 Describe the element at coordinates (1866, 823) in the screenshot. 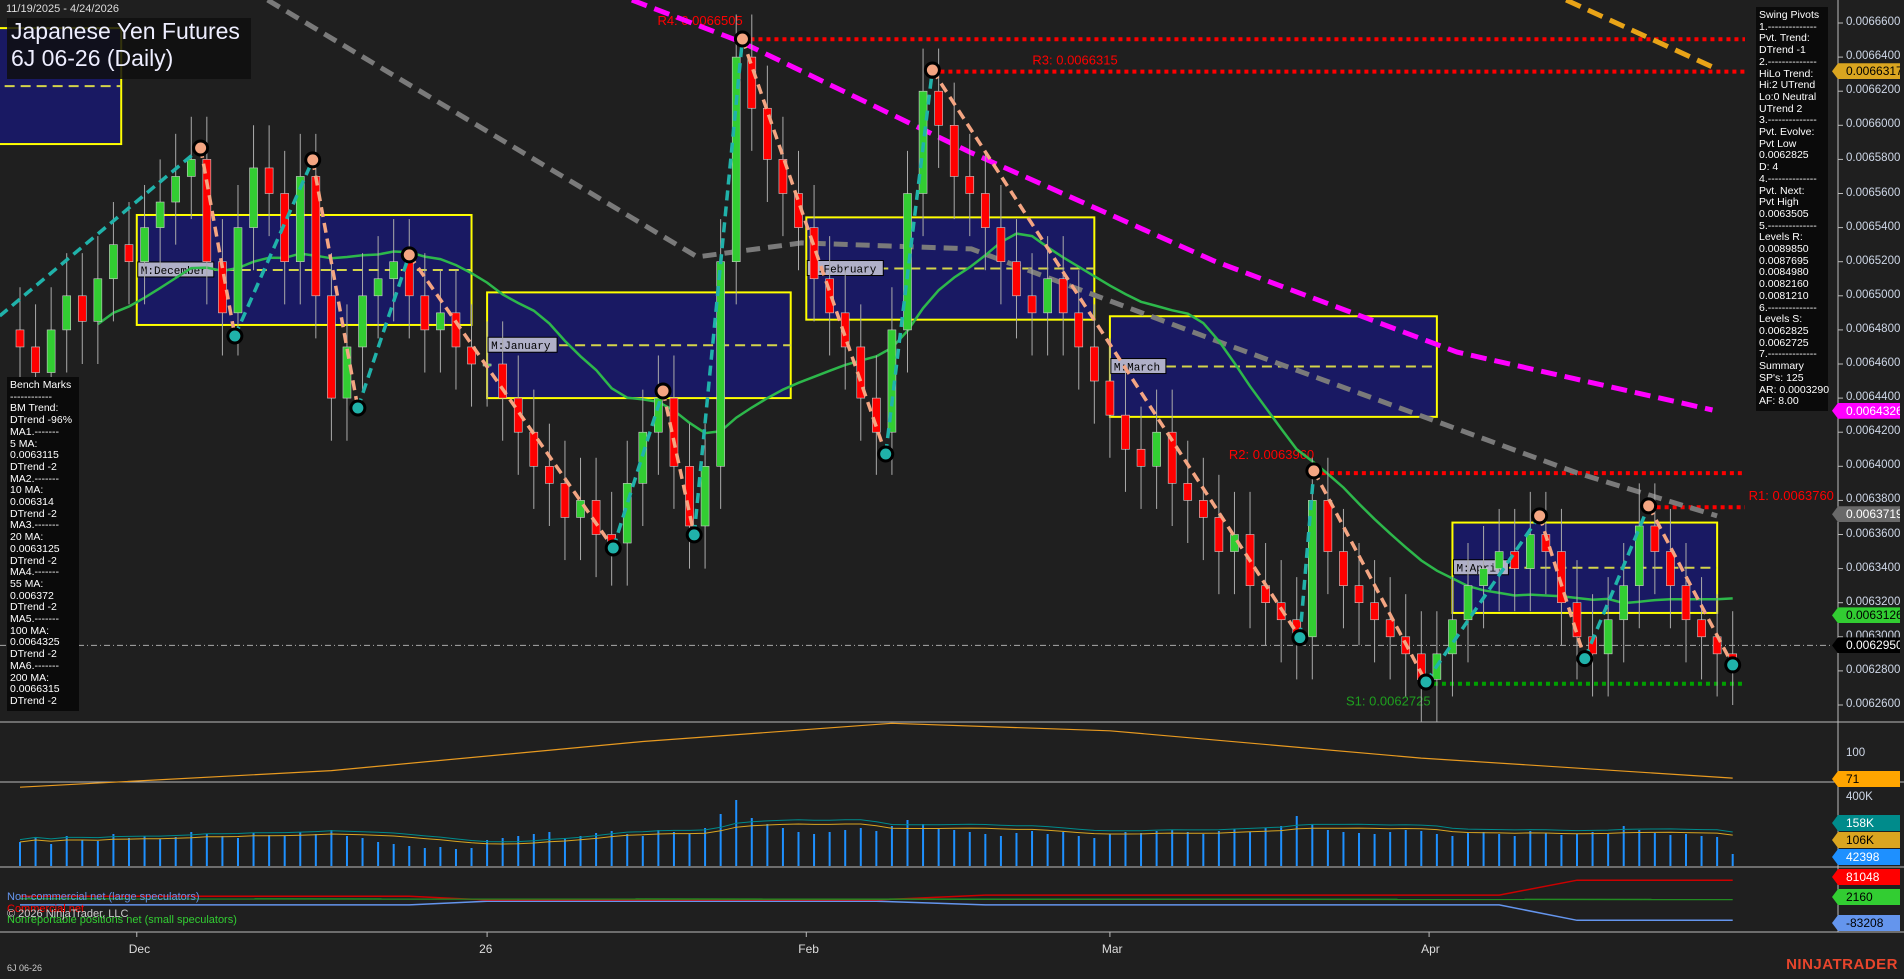

I see `volume-tag-158k: 158K` at that location.